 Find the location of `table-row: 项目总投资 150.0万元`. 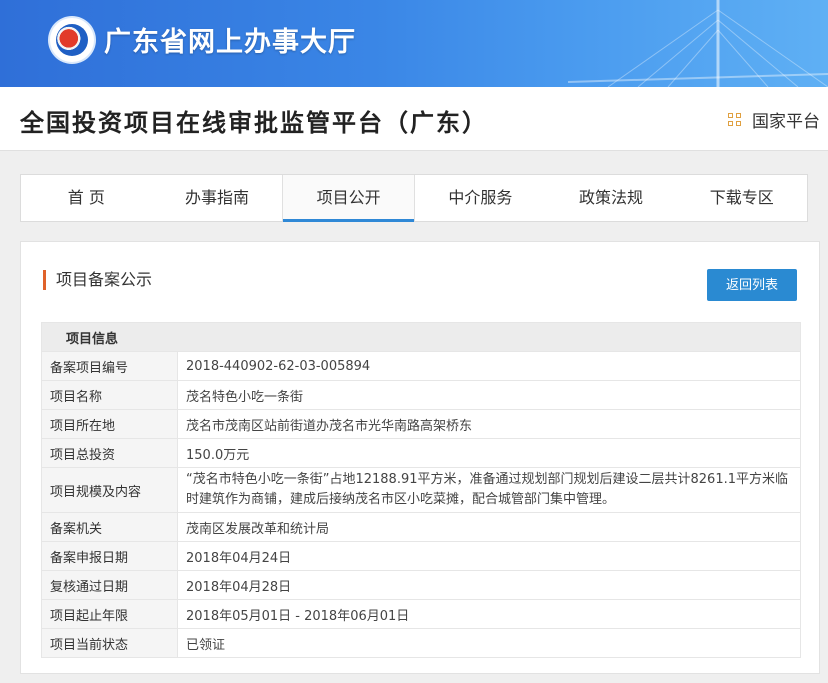

table-row: 项目总投资 150.0万元 is located at coordinates (421, 453).